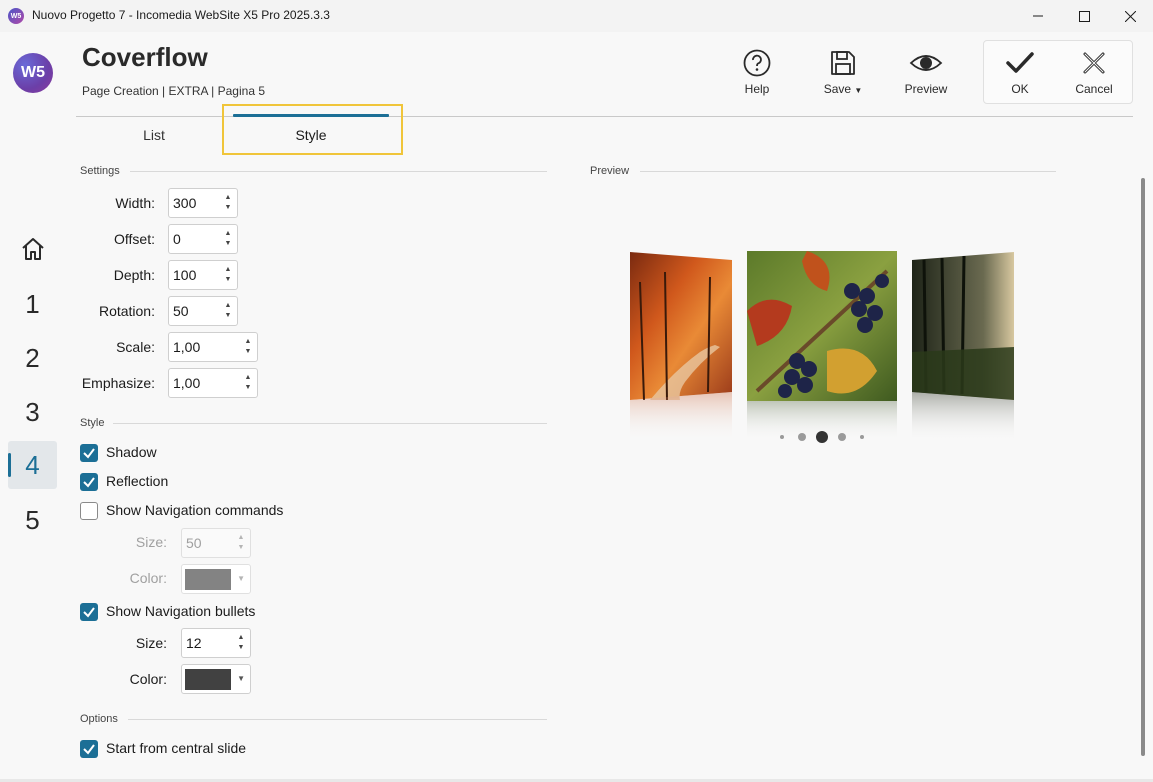 The width and height of the screenshot is (1153, 782). What do you see at coordinates (963, 347) in the screenshot?
I see `slide-misty-forest` at bounding box center [963, 347].